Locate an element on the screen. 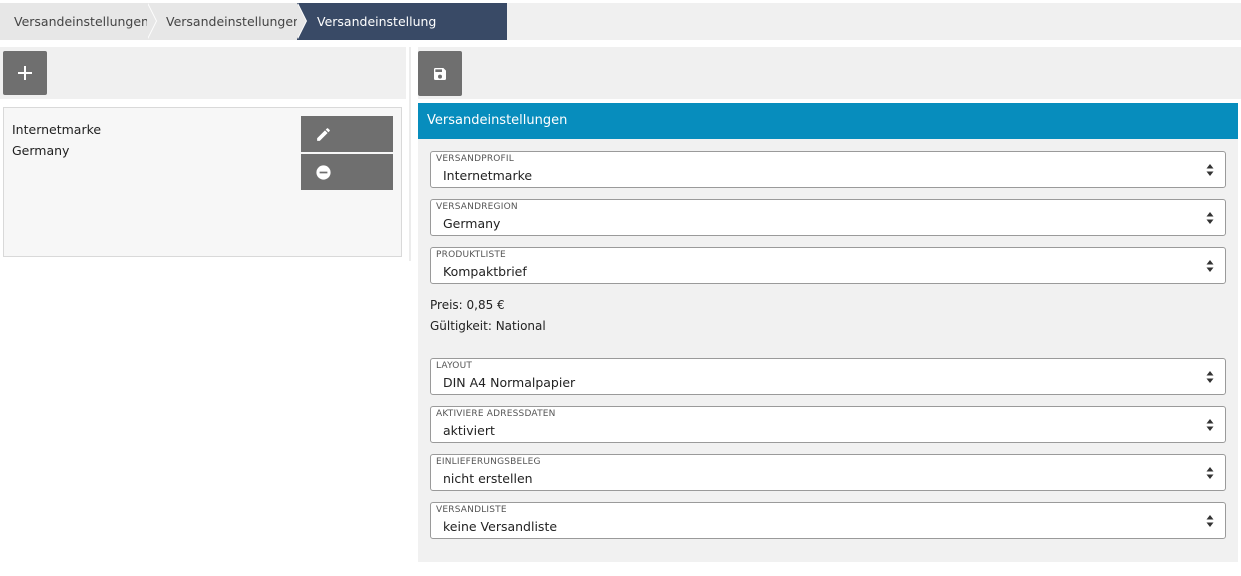  save-button is located at coordinates (440, 73).